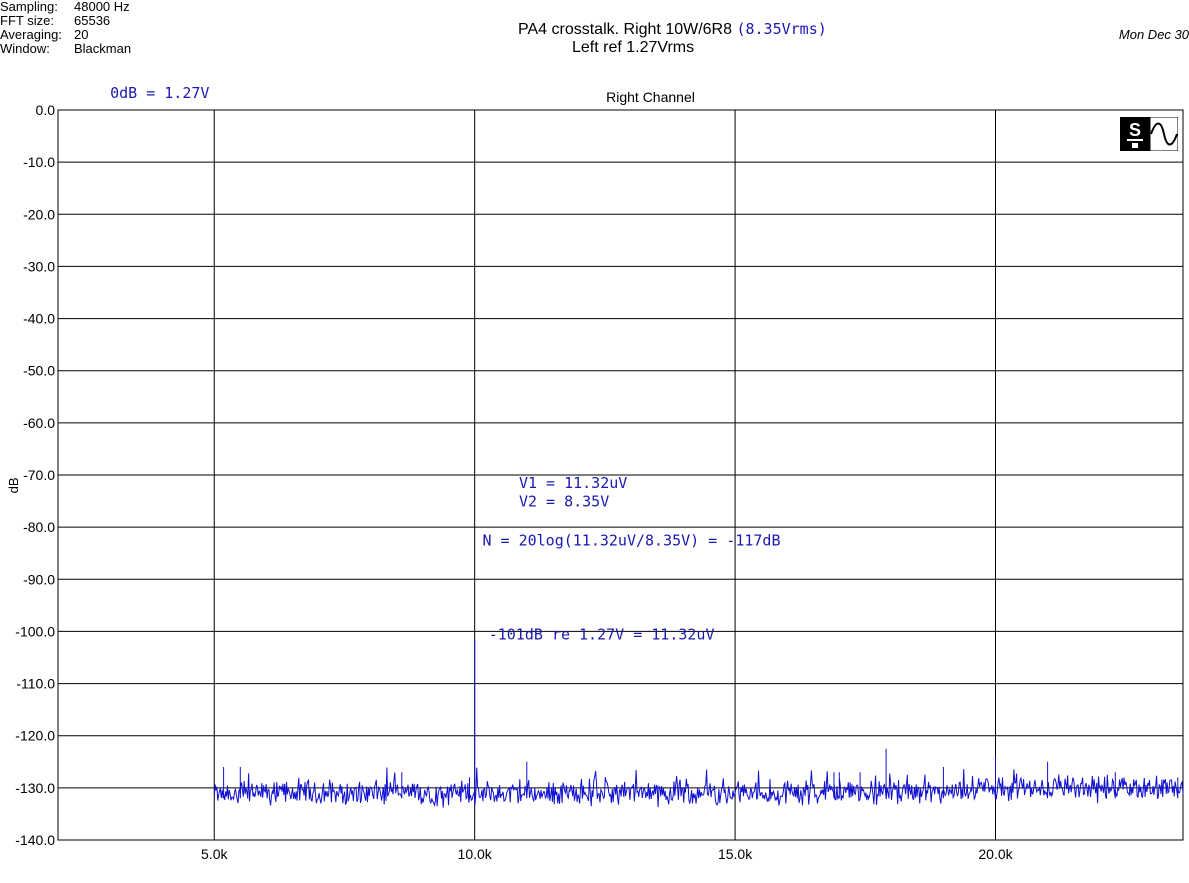 This screenshot has height=883, width=1189. I want to click on y-tick-label: -20.0, so click(39, 214).